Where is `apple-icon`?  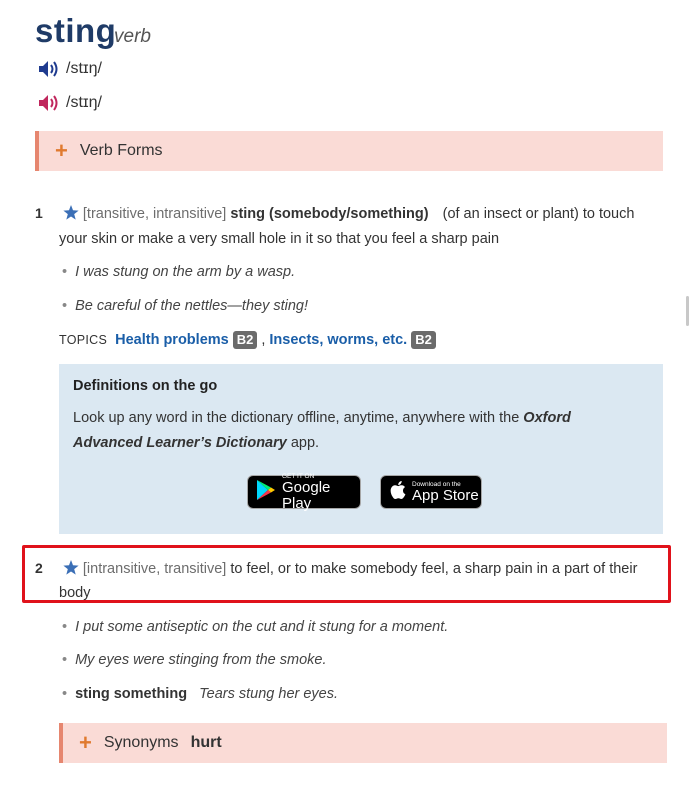 apple-icon is located at coordinates (398, 492).